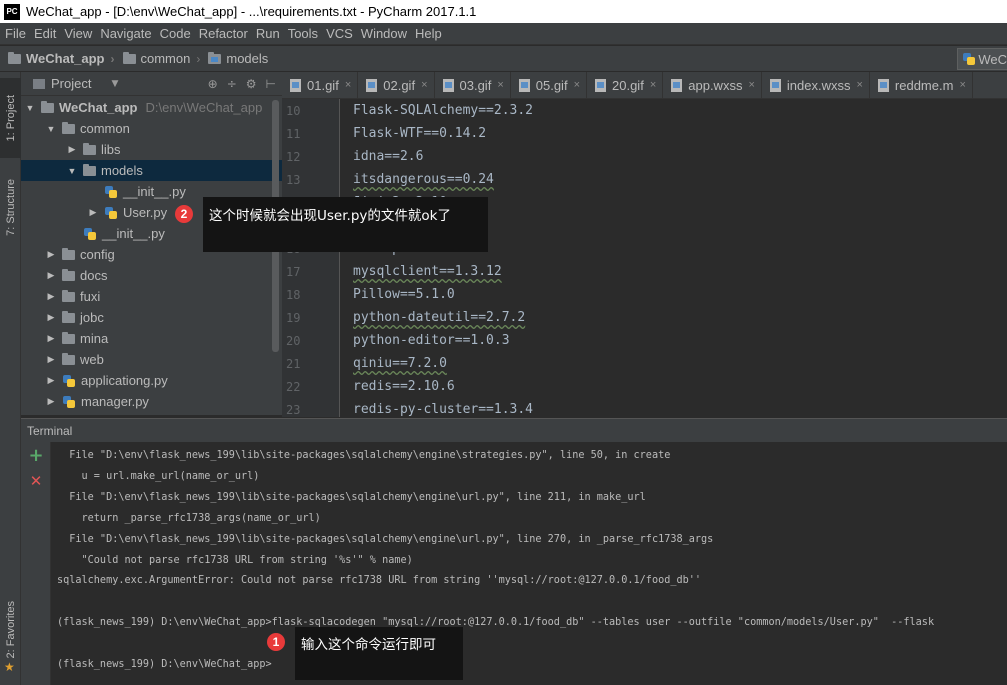 This screenshot has width=1007, height=685. I want to click on menu-file: File, so click(14, 33).